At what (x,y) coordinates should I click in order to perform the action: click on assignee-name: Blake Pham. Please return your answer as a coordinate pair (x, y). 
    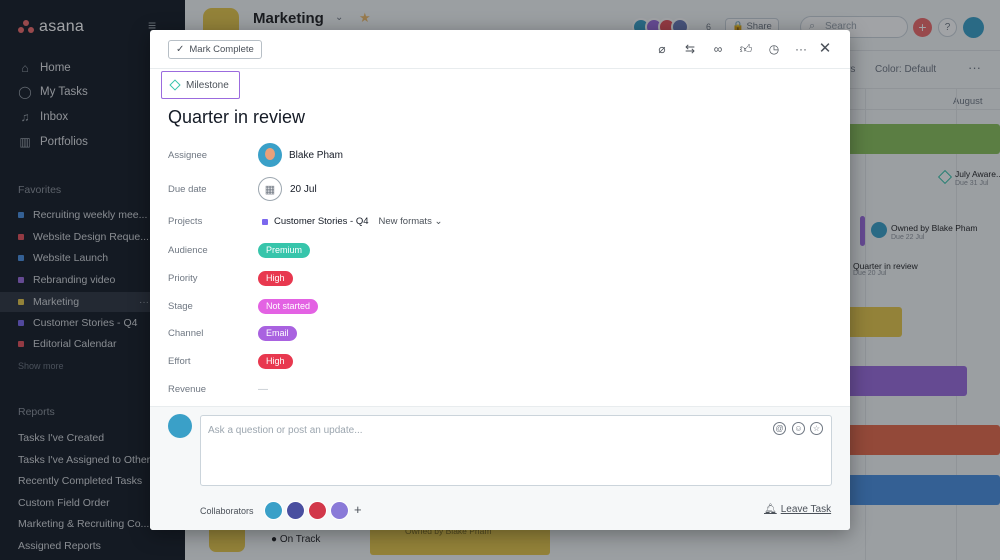
    Looking at the image, I should click on (316, 155).